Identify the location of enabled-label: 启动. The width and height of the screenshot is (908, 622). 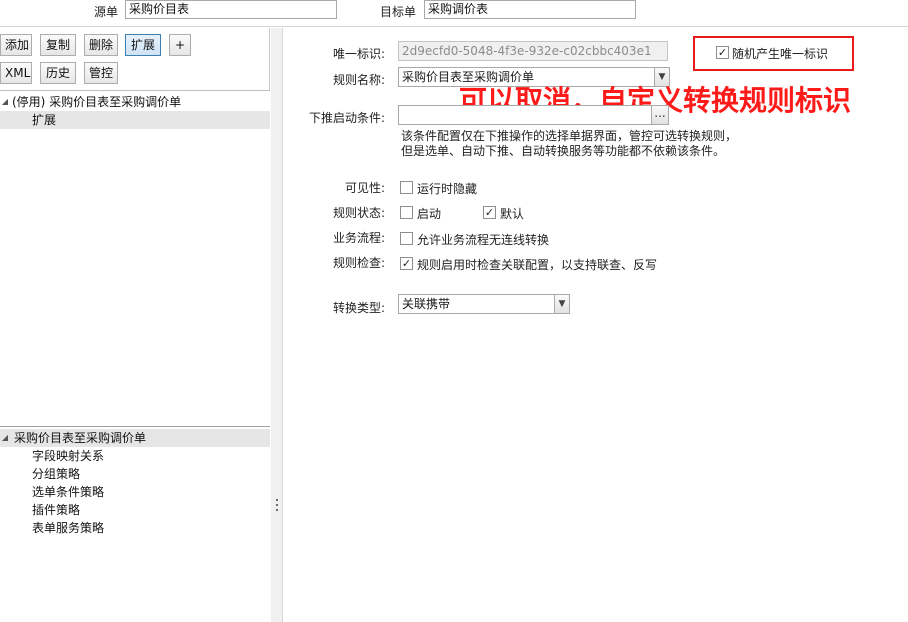
(429, 214).